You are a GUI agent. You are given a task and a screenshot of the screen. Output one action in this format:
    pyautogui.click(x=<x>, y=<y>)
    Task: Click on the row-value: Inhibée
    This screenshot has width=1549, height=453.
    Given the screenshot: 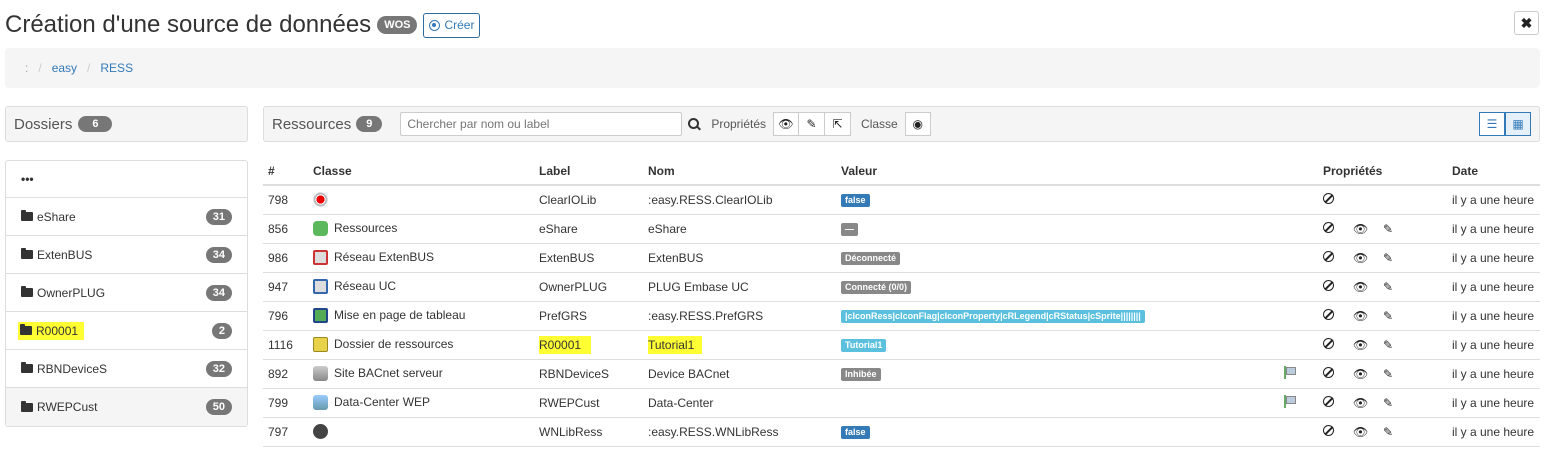 What is the action you would take?
    pyautogui.click(x=1057, y=374)
    